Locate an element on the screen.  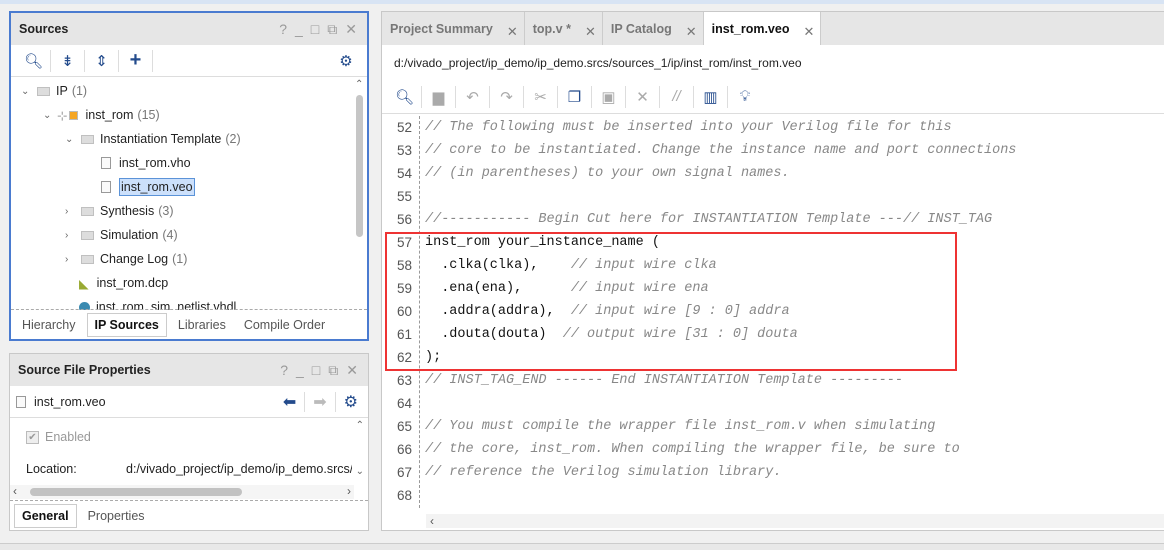
scroll-up-icon: ⌃ is located at coordinates (360, 425).